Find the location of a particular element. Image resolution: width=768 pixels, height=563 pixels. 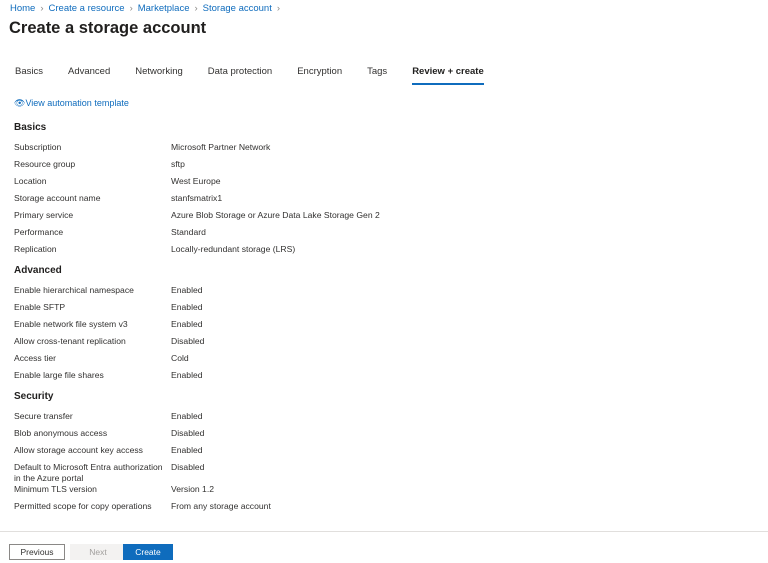

summary-row: Allow cross-tenant replication Disabled is located at coordinates (391, 344).